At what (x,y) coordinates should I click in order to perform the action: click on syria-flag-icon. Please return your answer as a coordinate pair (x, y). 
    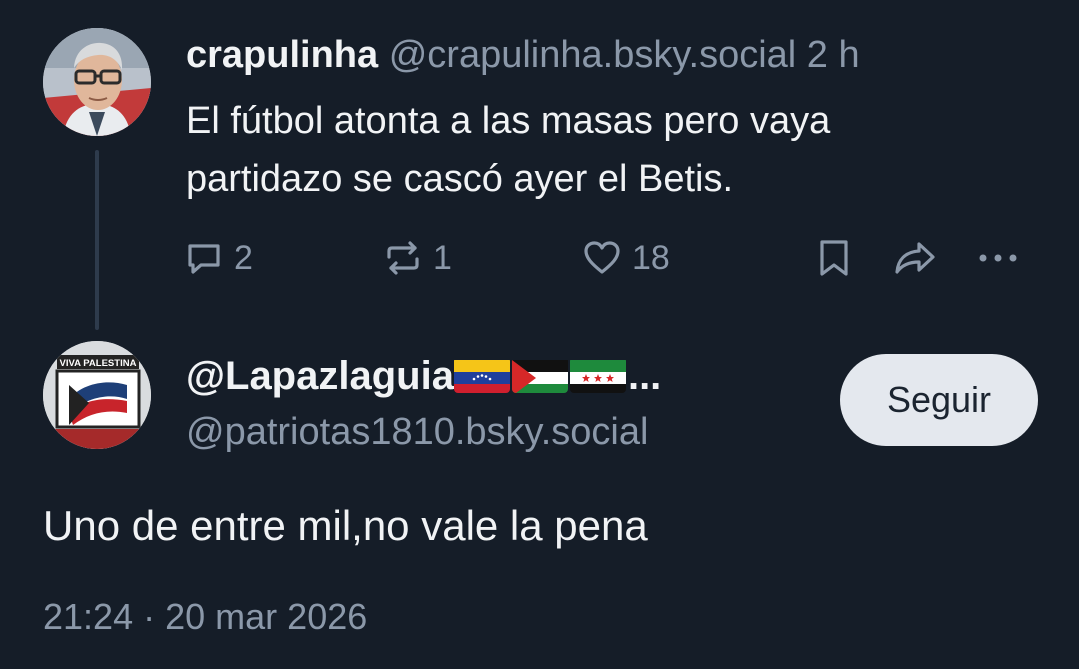
    Looking at the image, I should click on (597, 375).